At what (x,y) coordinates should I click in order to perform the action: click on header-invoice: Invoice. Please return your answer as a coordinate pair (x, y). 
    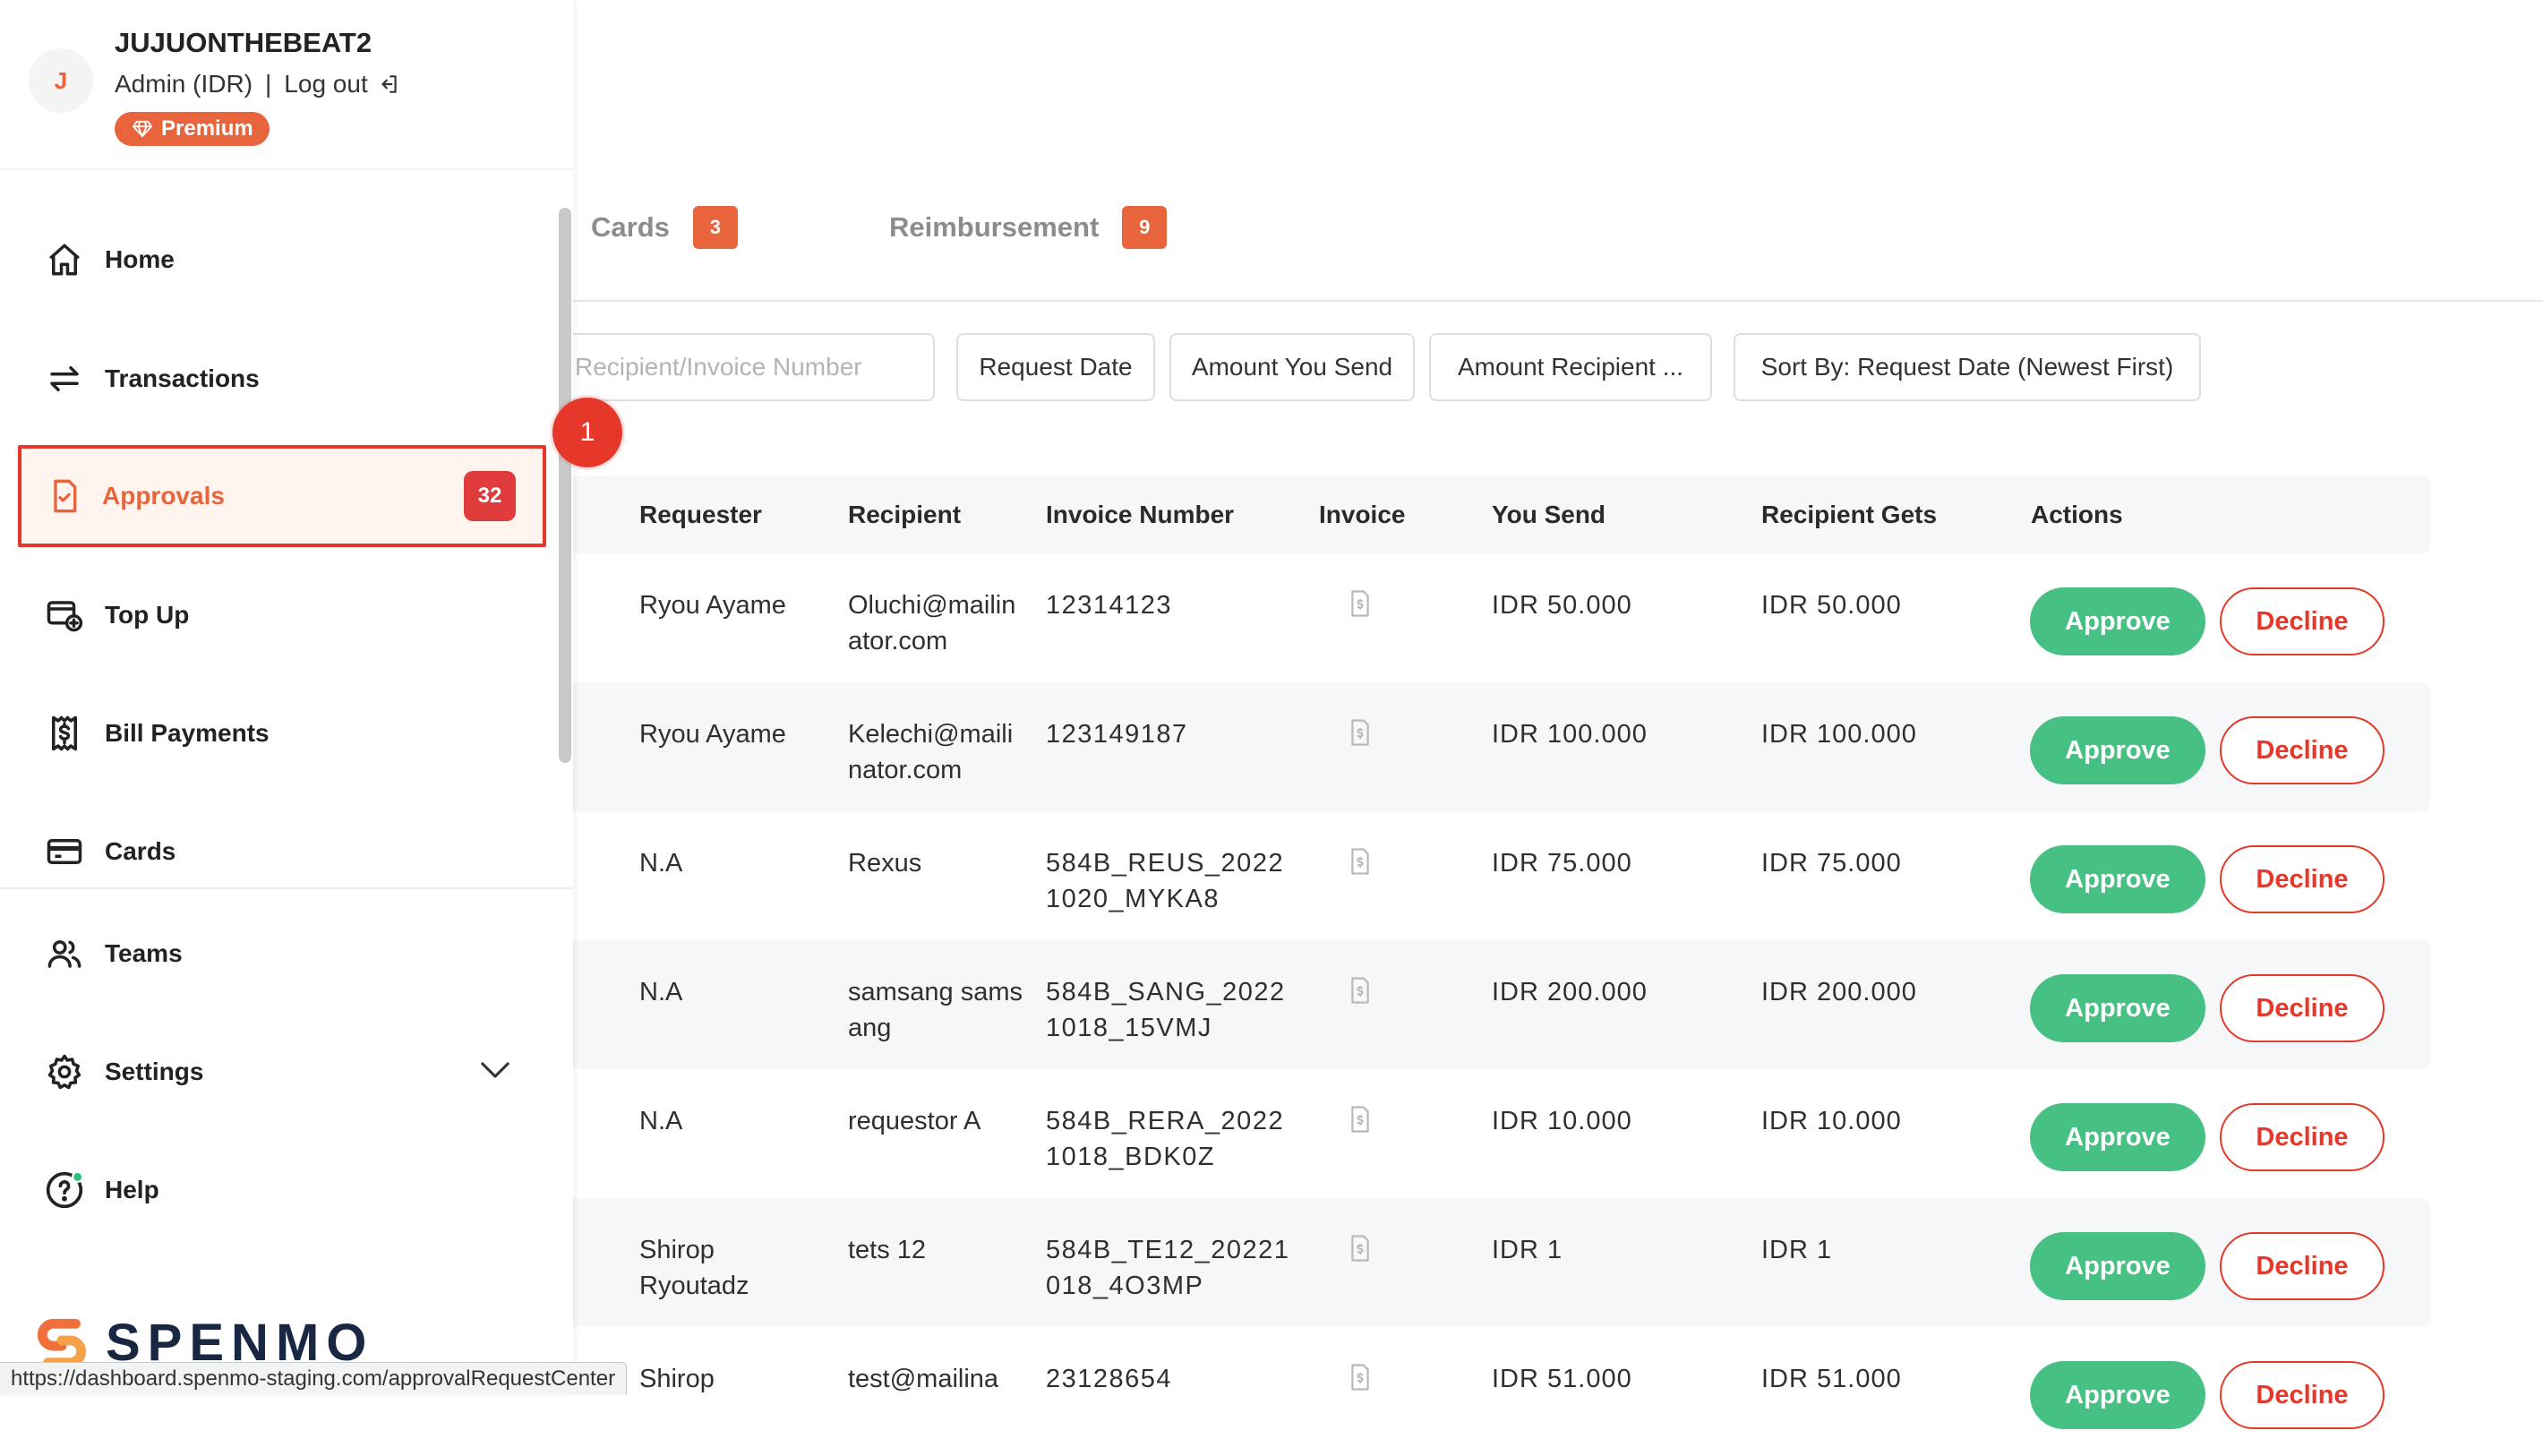
    Looking at the image, I should click on (1362, 514).